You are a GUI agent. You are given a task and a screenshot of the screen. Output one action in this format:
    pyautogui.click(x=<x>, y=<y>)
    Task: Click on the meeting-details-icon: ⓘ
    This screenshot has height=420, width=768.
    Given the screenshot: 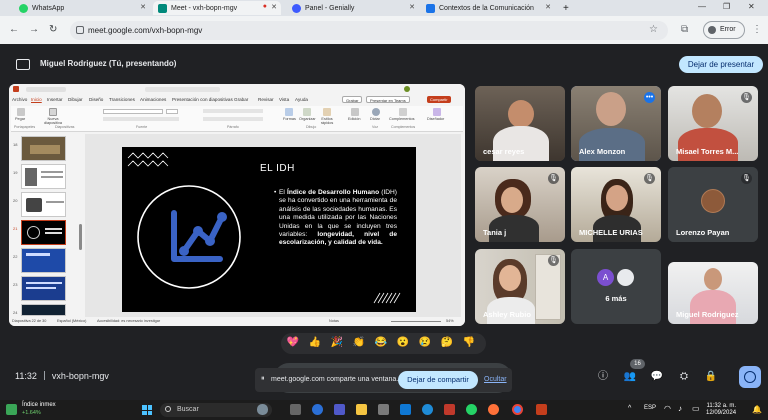 What is the action you would take?
    pyautogui.click(x=603, y=377)
    